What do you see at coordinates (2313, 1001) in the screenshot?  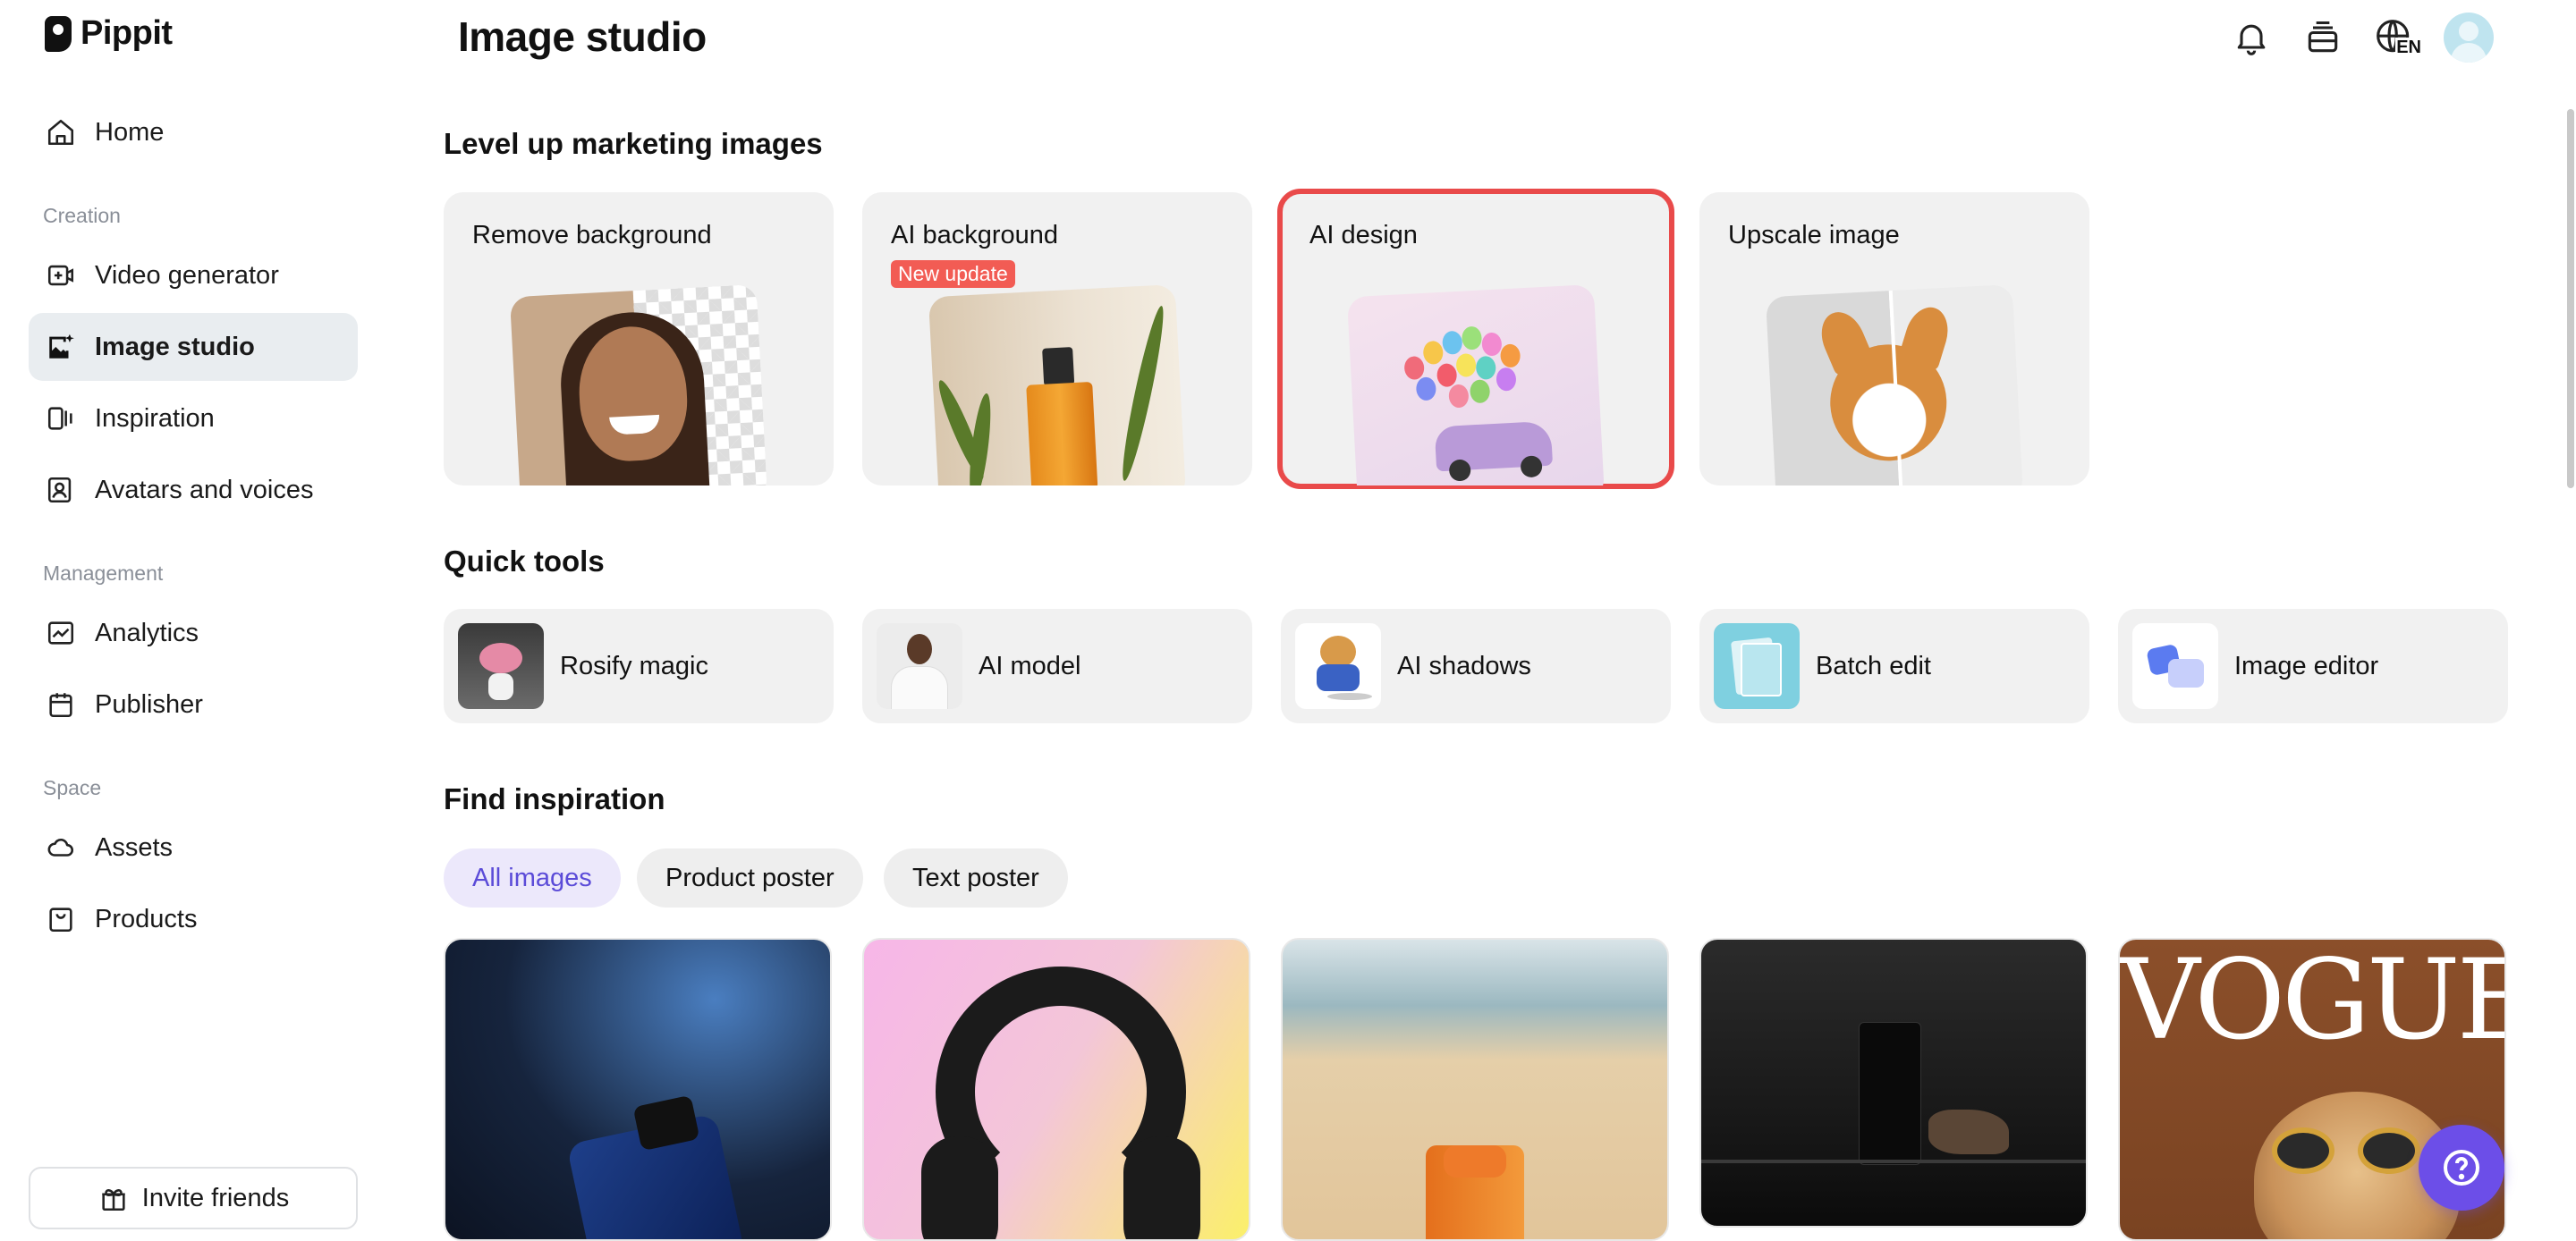 I see `vogue-title: VOGUE` at bounding box center [2313, 1001].